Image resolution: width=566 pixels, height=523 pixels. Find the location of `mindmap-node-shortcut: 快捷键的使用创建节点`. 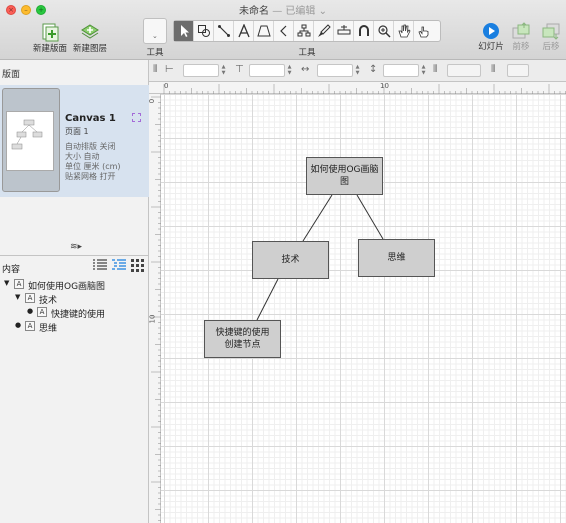

mindmap-node-shortcut: 快捷键的使用创建节点 is located at coordinates (242, 339).